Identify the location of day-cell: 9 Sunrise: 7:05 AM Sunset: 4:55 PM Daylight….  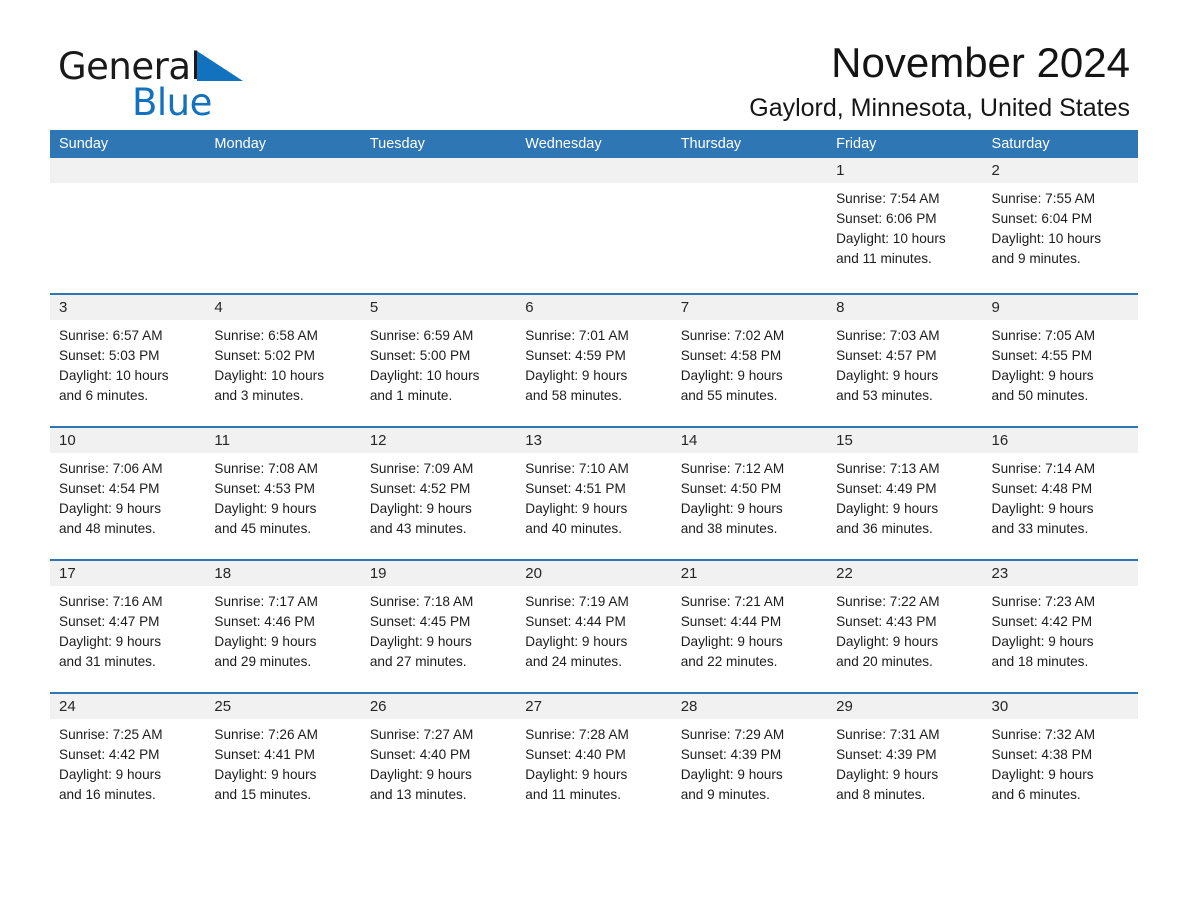
(1060, 360).